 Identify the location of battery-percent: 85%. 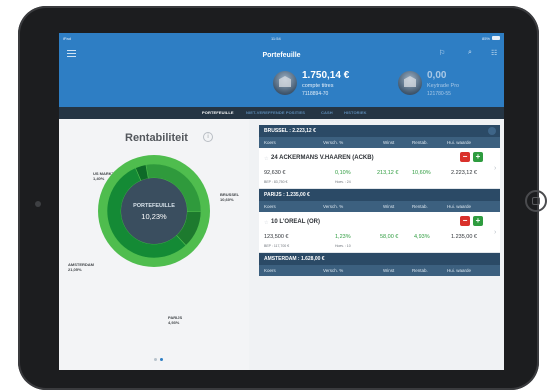
(485, 38).